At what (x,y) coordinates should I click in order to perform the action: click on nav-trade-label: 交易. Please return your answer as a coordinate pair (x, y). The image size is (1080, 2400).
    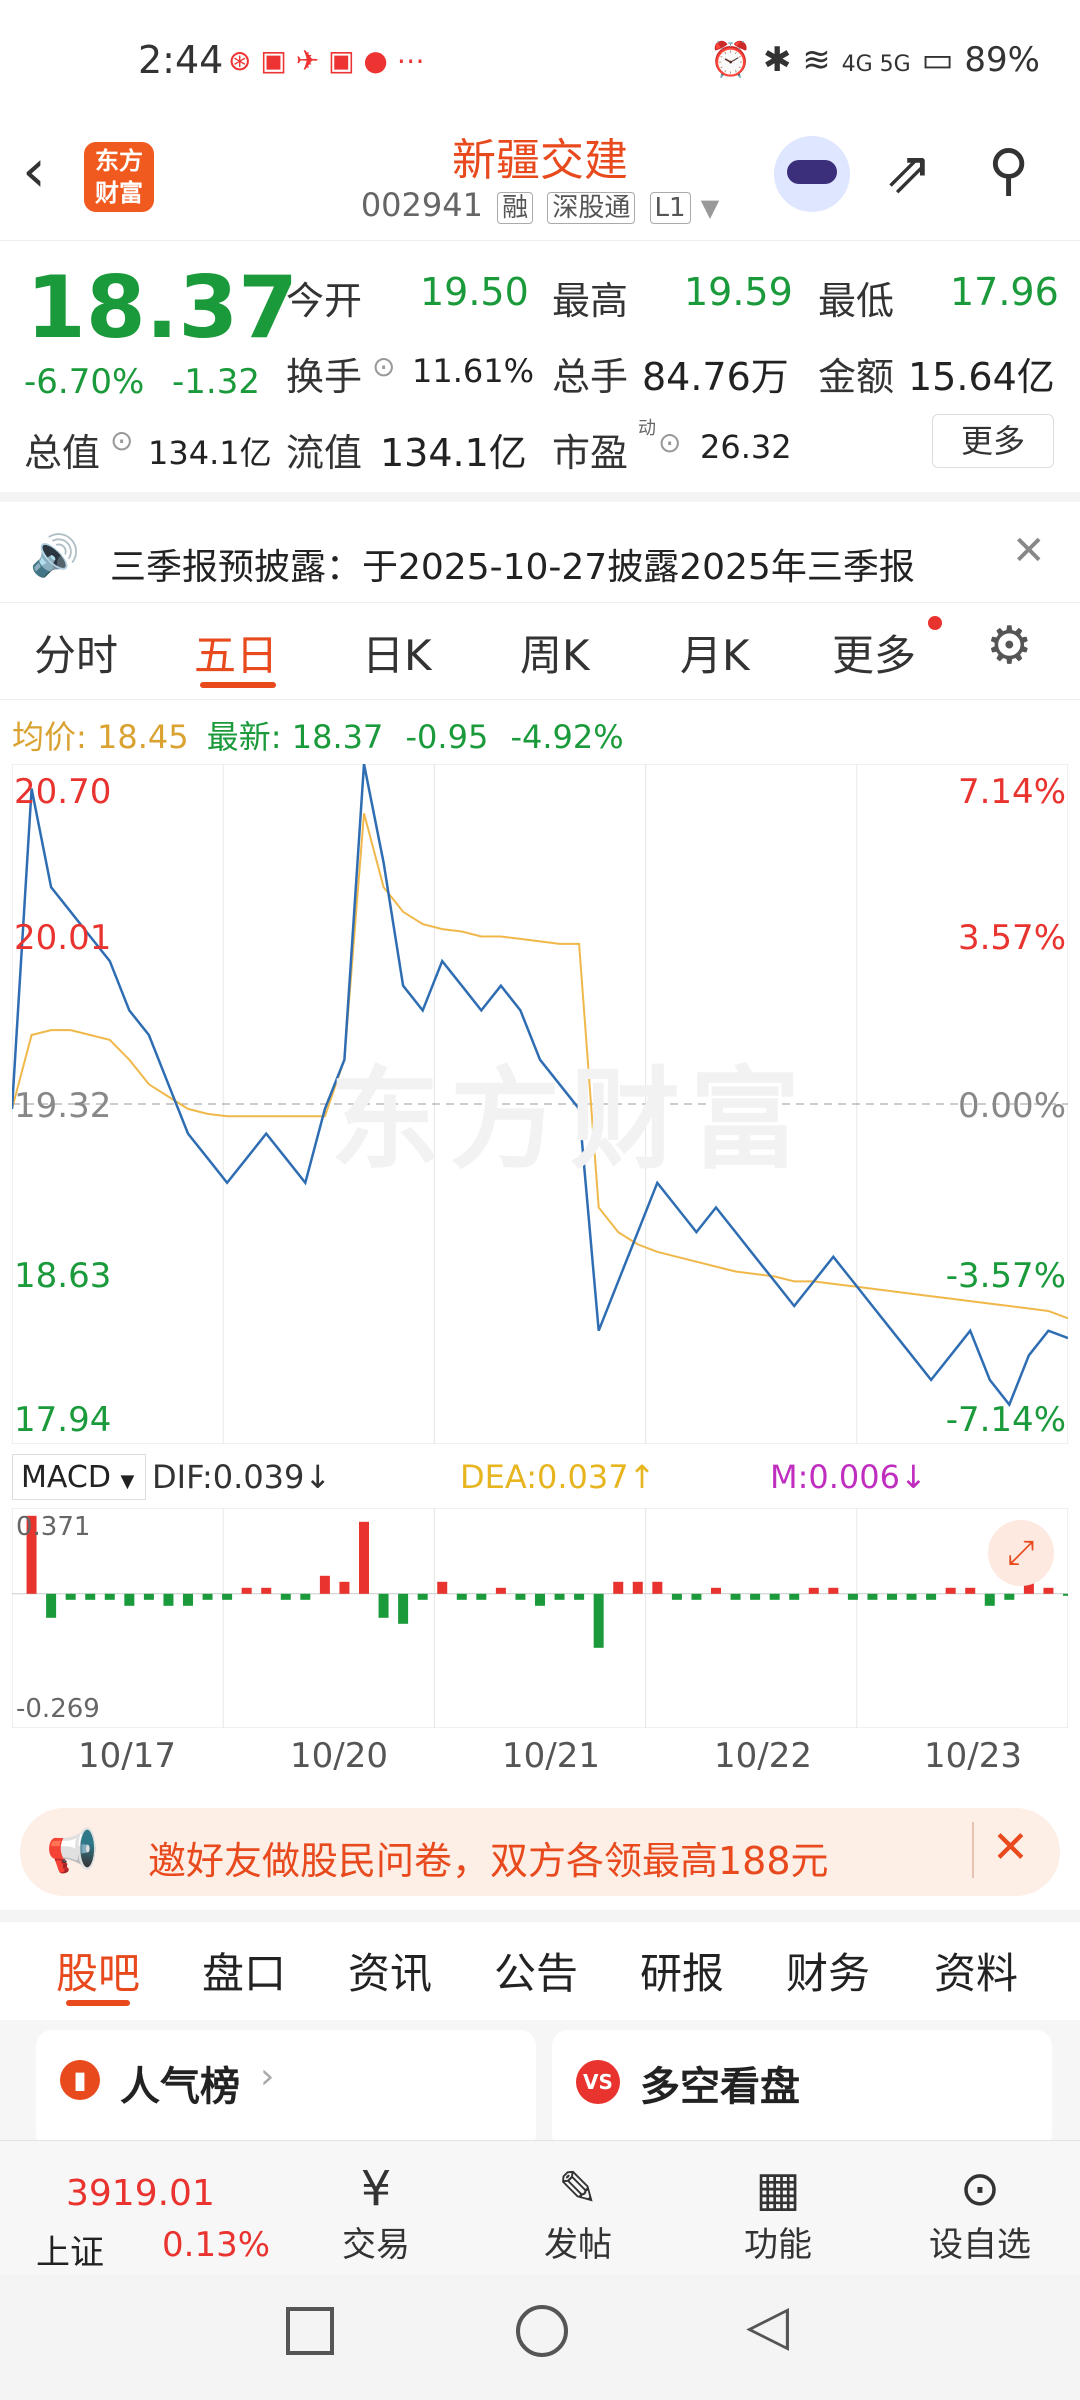
    Looking at the image, I should click on (376, 2245).